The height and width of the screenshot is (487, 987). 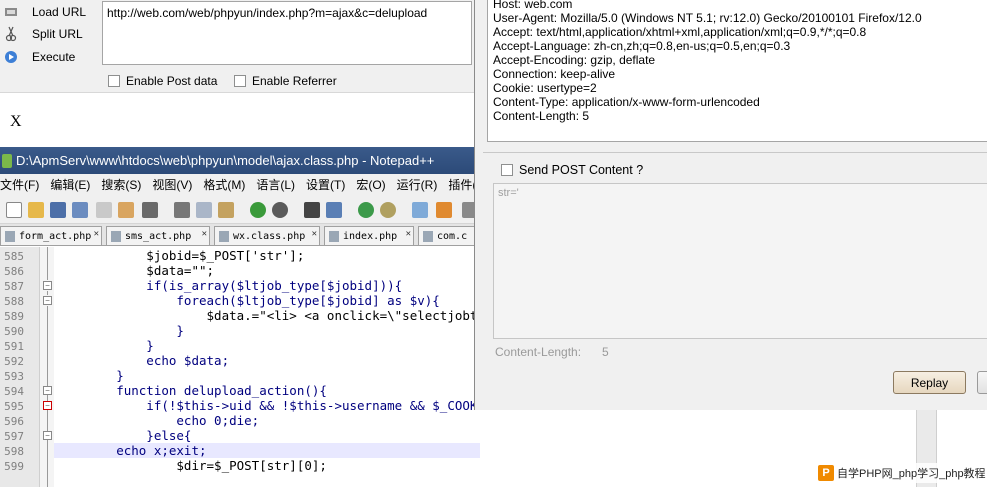 I want to click on tab-index: index.php ✕, so click(x=369, y=235).